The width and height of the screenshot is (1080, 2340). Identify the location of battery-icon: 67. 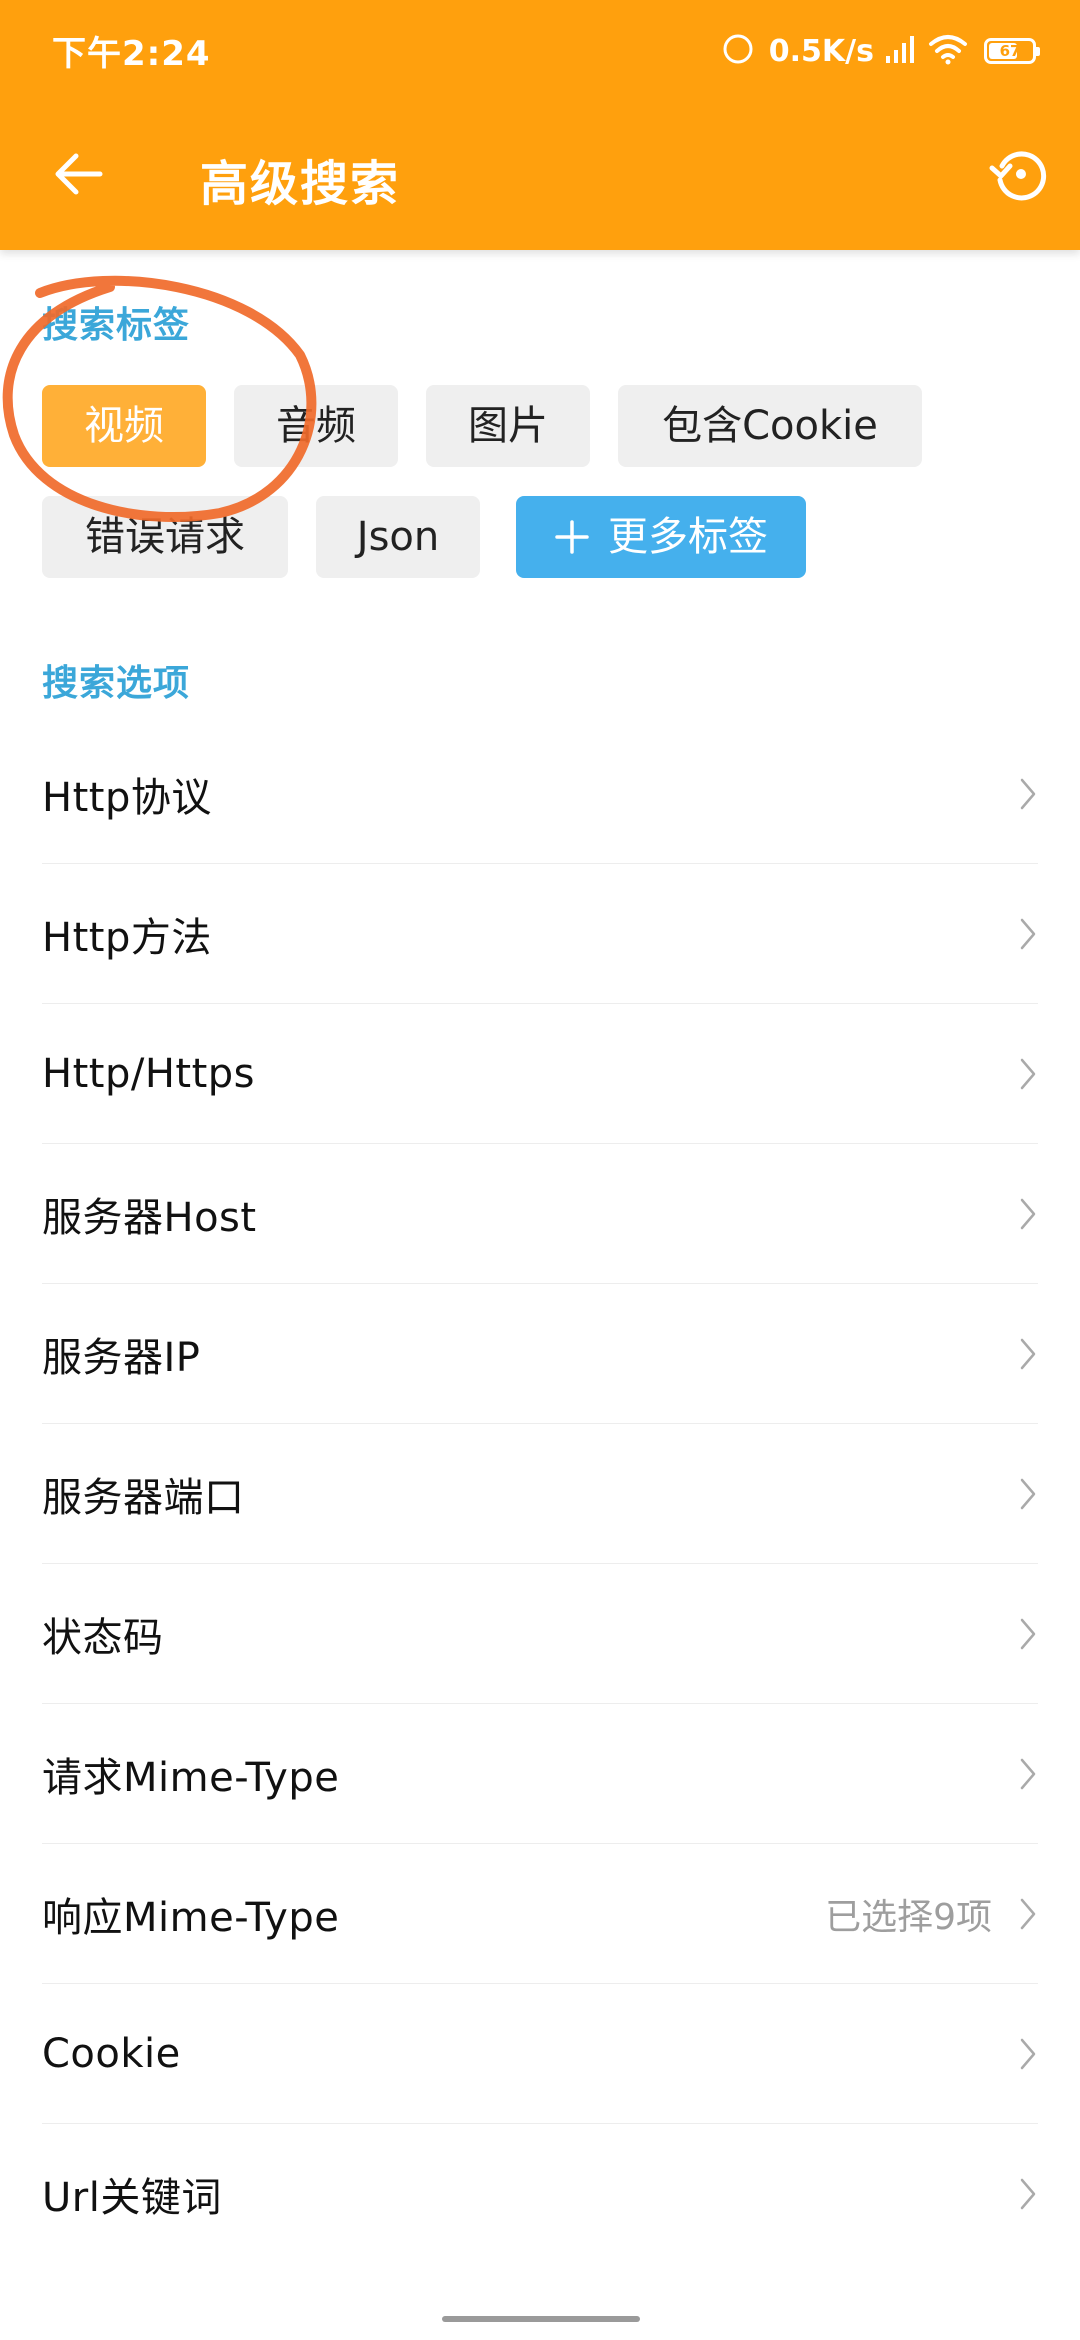
(1012, 51).